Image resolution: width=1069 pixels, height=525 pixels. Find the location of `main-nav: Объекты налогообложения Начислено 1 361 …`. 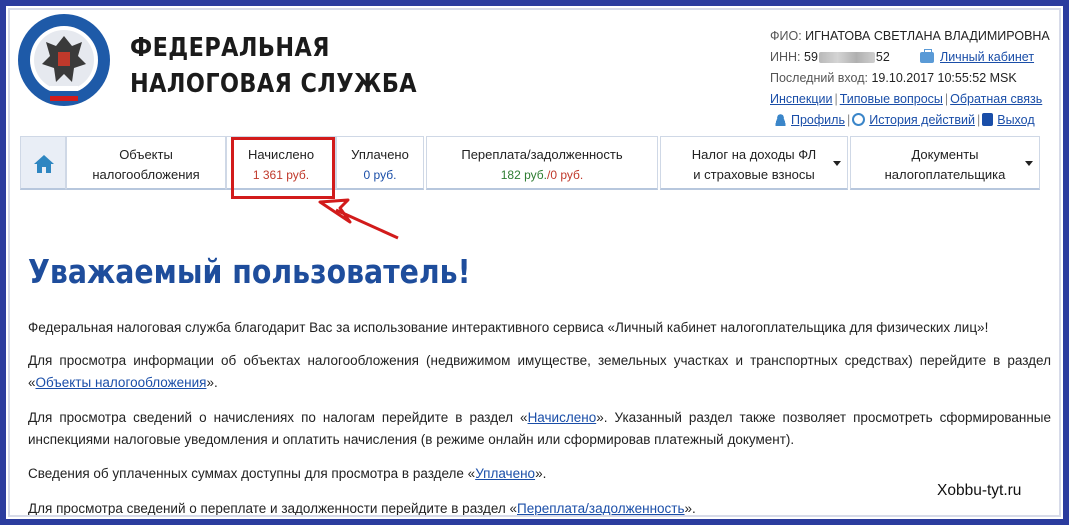

main-nav: Объекты налогообложения Начислено 1 361 … is located at coordinates (531, 163).